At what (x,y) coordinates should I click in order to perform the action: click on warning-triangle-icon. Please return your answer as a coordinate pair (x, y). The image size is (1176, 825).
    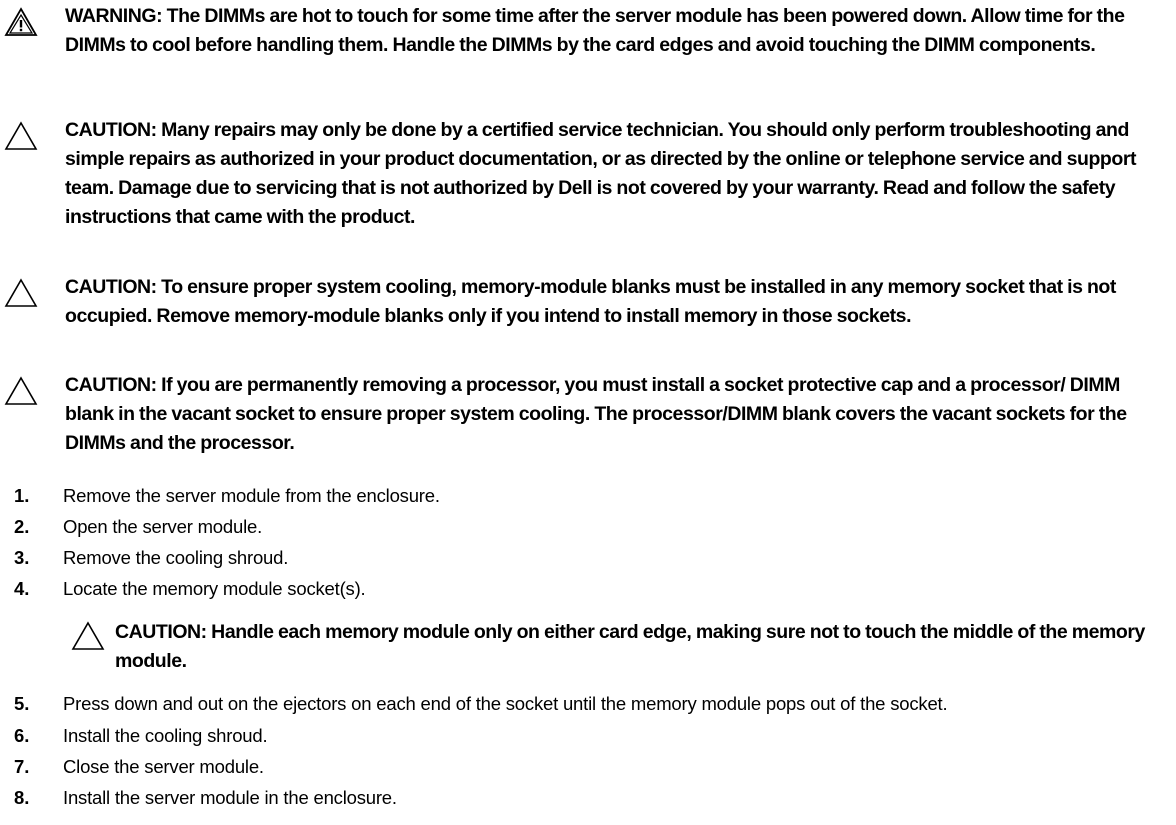
    Looking at the image, I should click on (21, 21).